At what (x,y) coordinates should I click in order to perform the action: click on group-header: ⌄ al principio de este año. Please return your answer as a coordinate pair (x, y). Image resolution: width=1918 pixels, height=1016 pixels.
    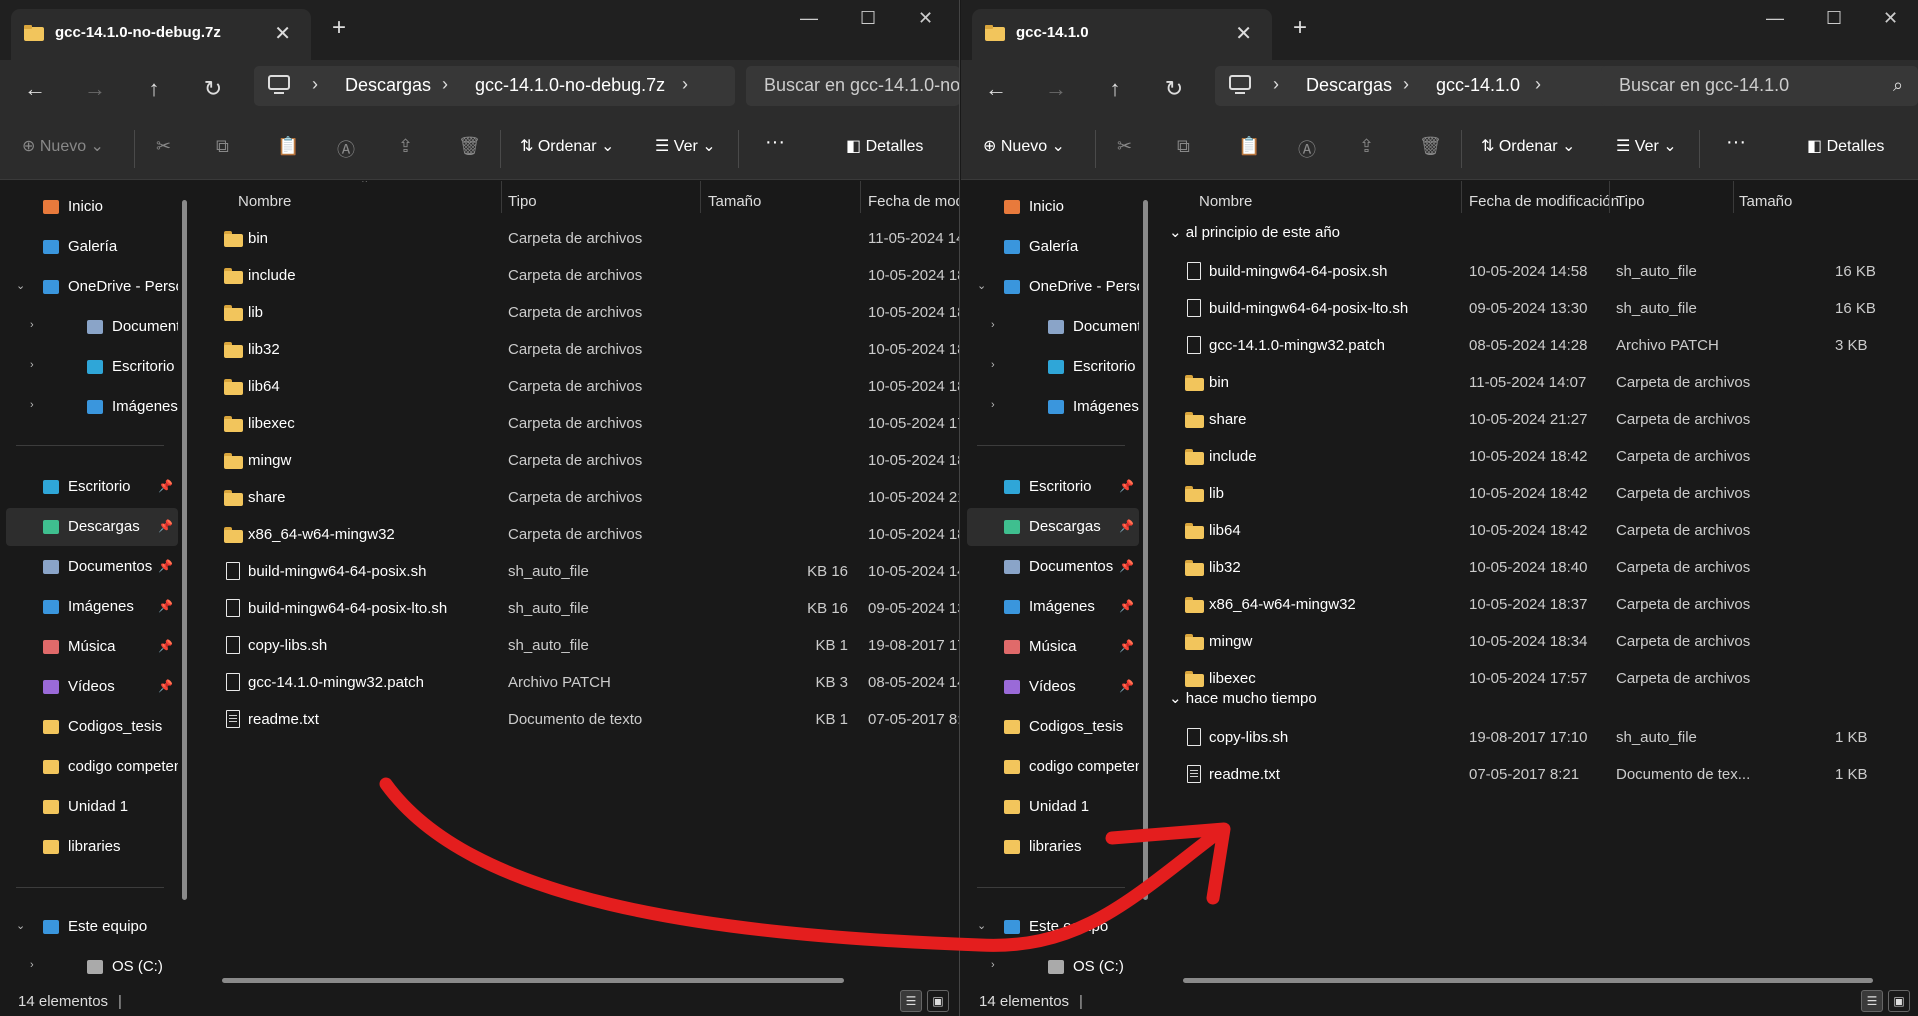
    Looking at the image, I should click on (1254, 232).